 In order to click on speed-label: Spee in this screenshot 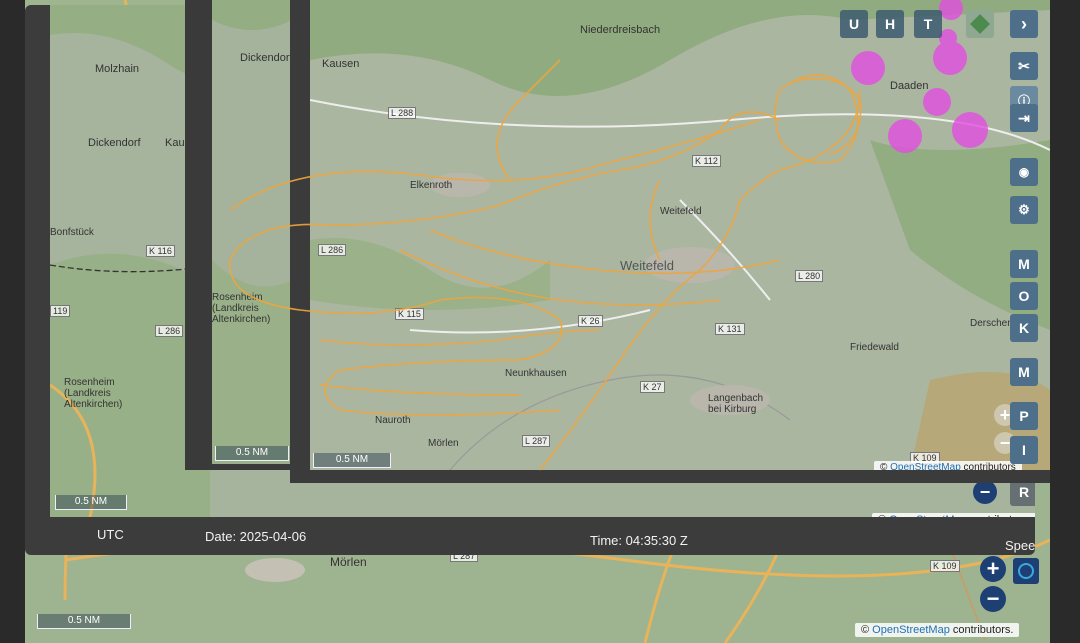, I will do `click(1020, 545)`.